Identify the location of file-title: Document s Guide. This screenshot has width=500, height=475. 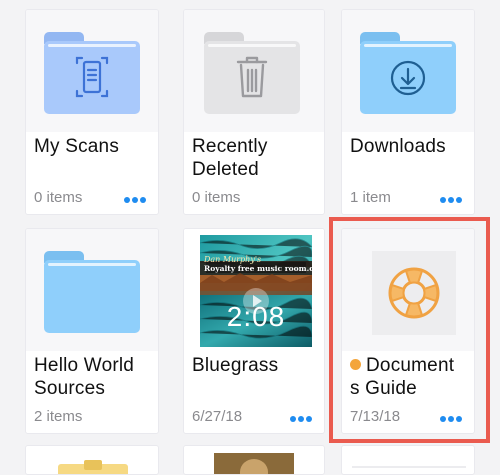
(412, 377).